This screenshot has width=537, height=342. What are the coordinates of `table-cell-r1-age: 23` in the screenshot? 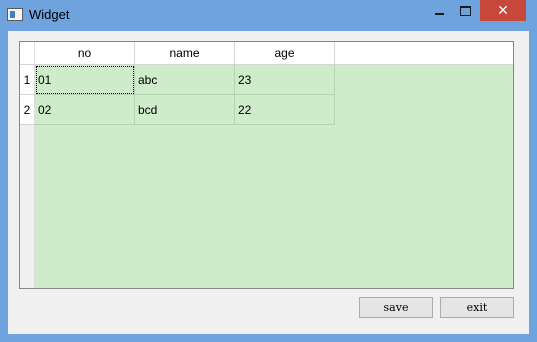 It's located at (285, 80).